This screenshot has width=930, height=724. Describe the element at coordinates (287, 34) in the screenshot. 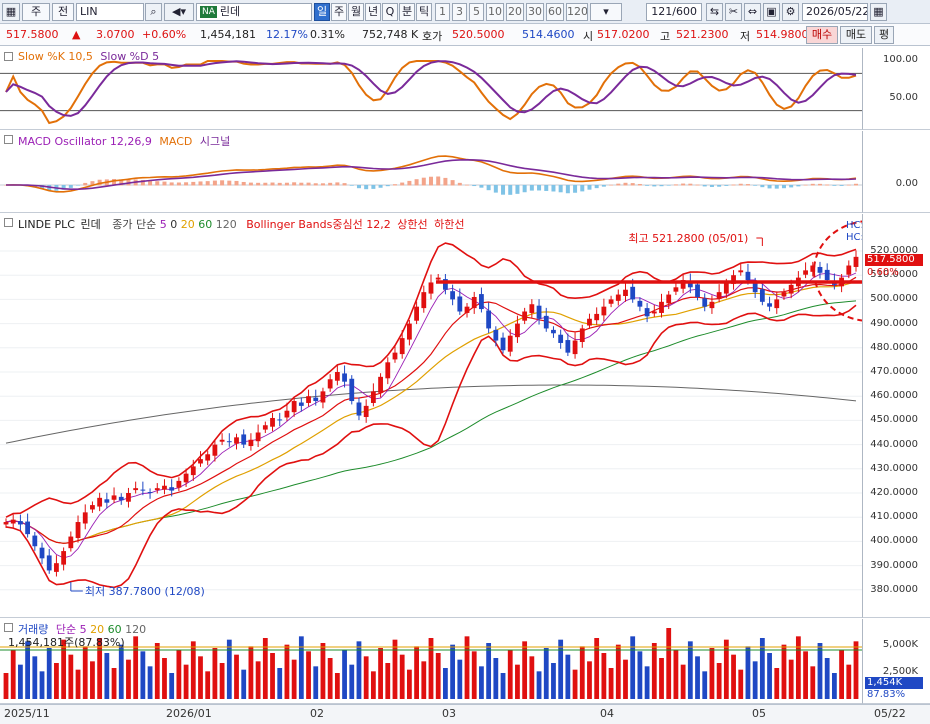

I see `volume-ratio: 12.17%` at that location.